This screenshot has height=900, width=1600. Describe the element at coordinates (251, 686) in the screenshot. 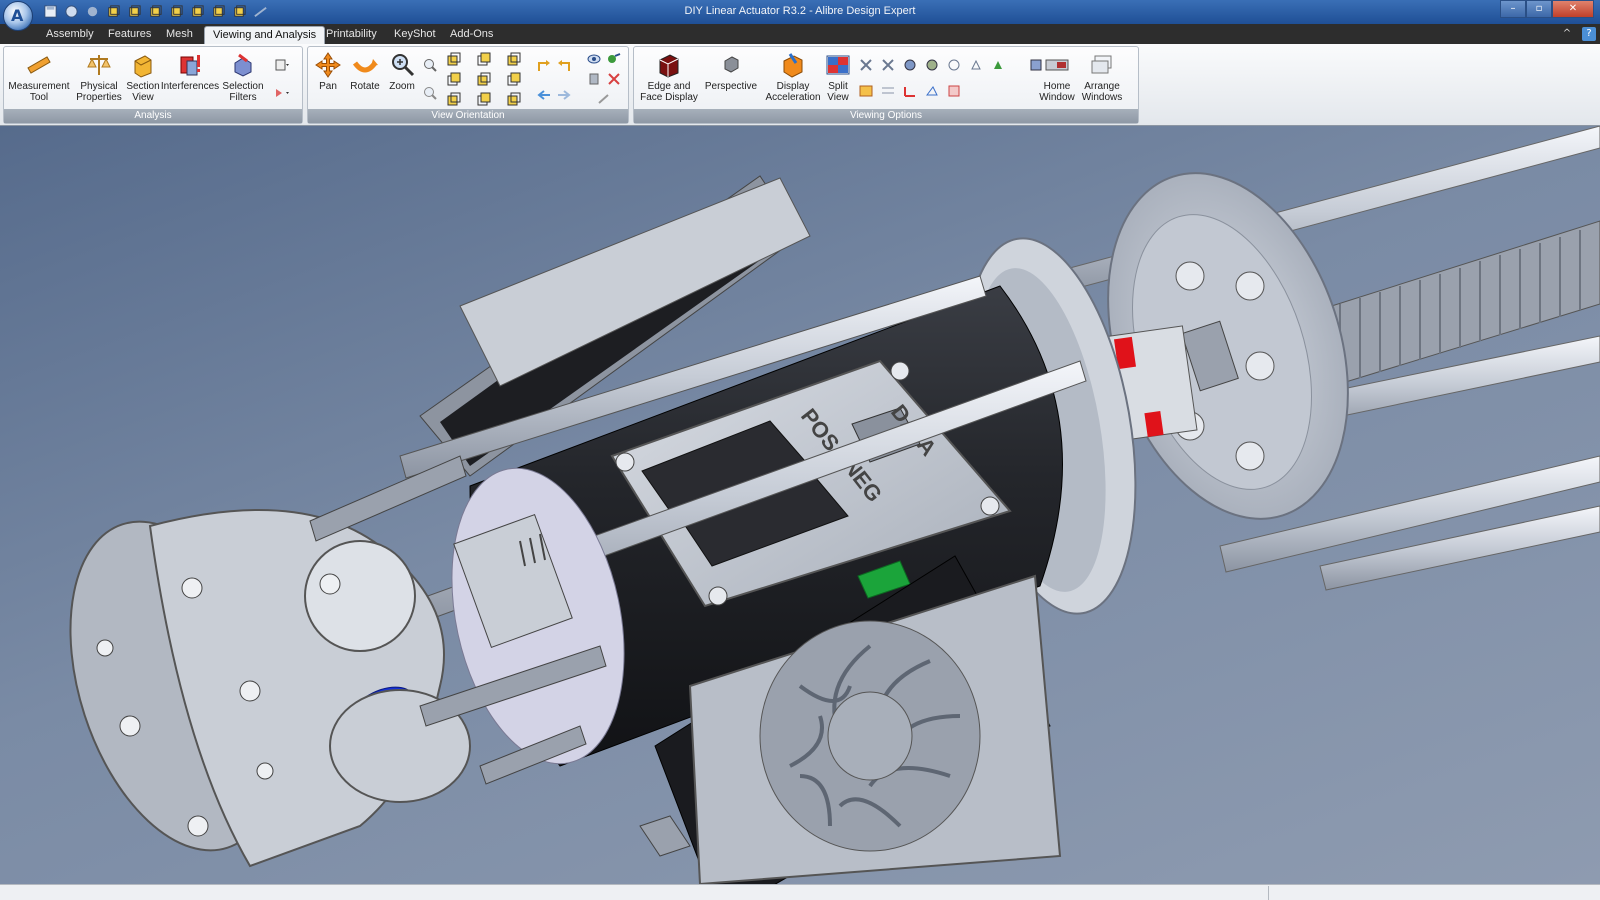

I see `rear-clevis-mount` at that location.